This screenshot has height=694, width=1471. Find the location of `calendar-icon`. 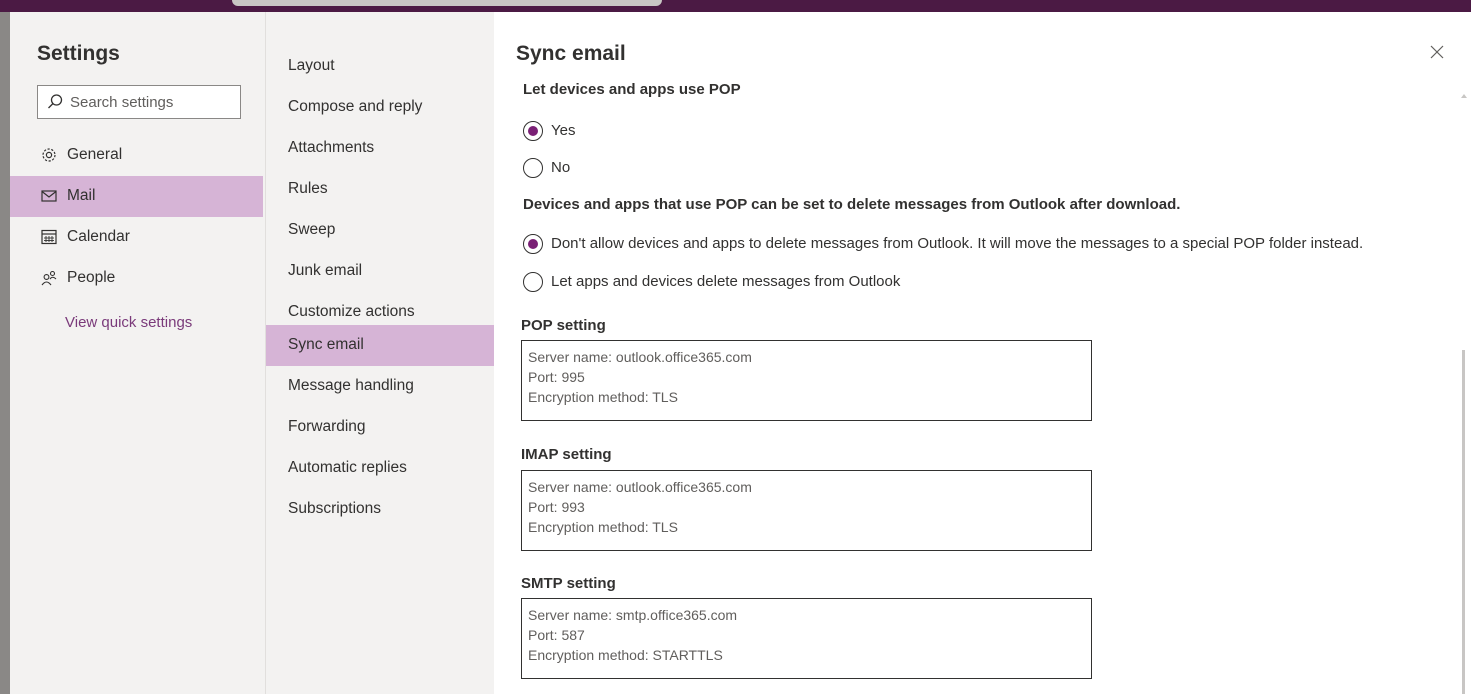

calendar-icon is located at coordinates (49, 237).